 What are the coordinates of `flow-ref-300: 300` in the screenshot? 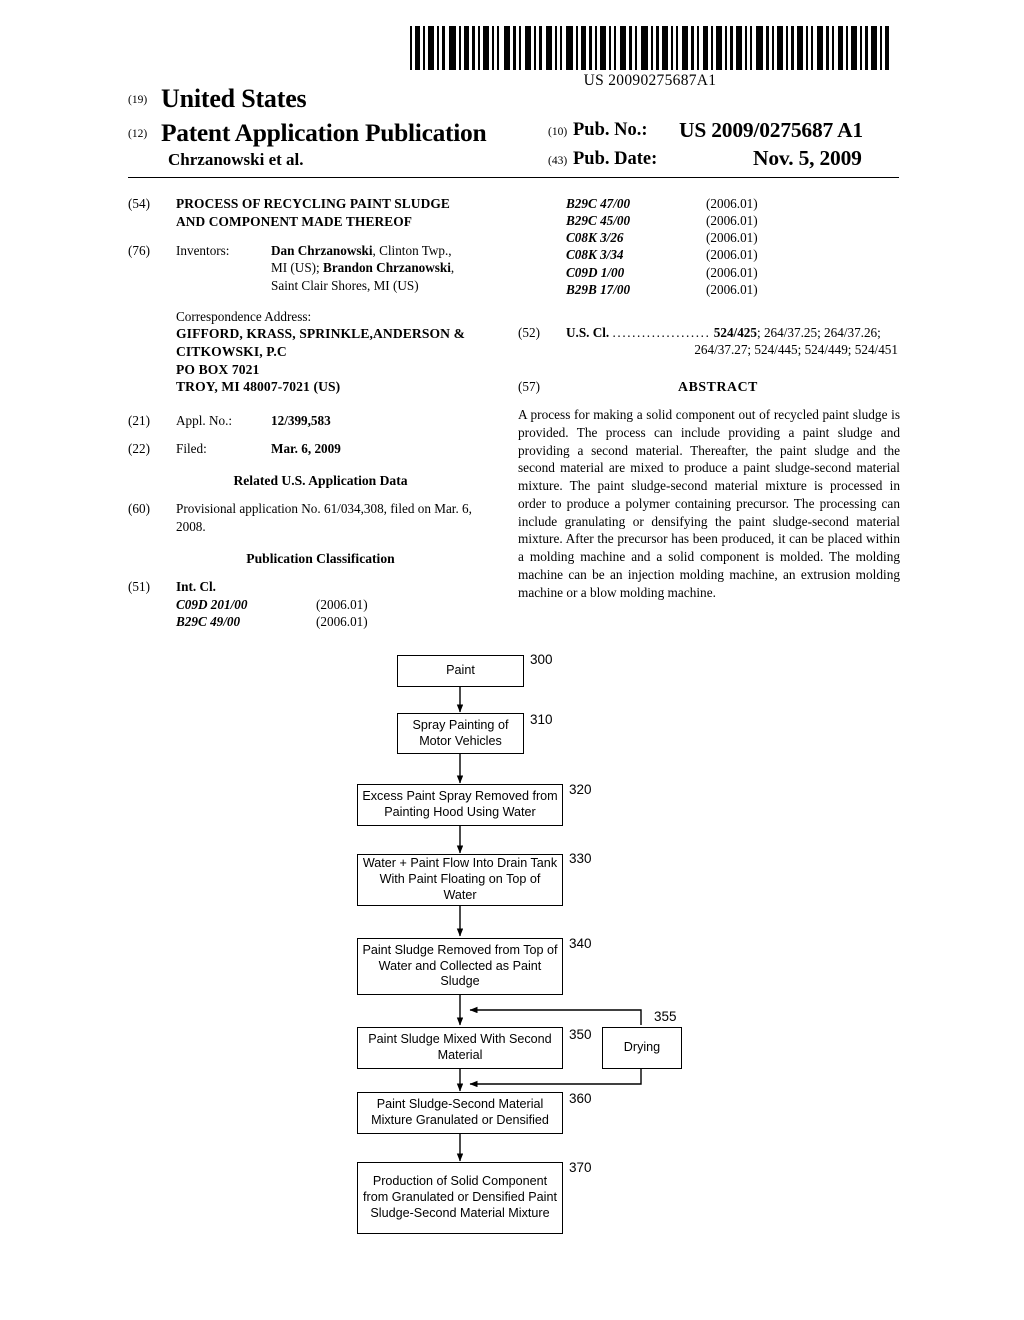 It's located at (541, 659).